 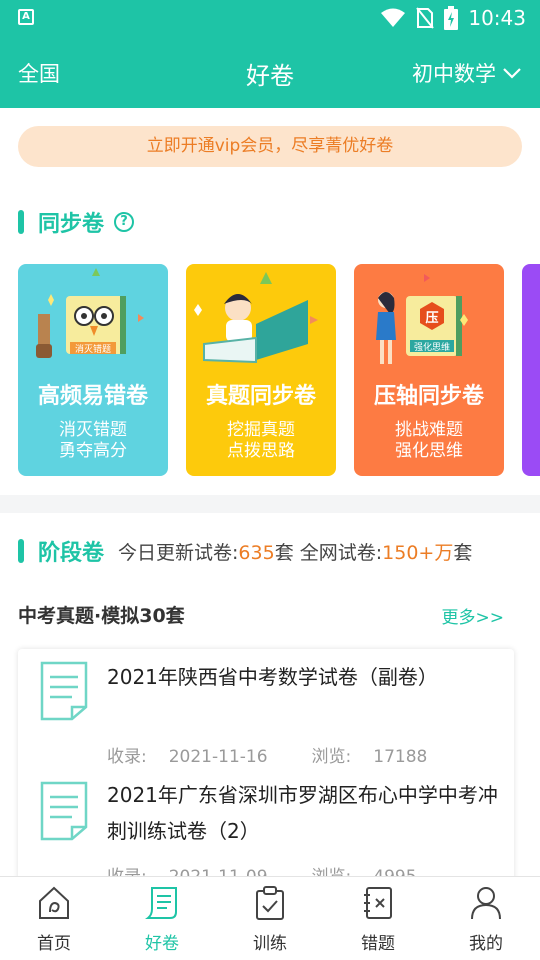 I want to click on tab-label: 好卷, so click(x=162, y=944).